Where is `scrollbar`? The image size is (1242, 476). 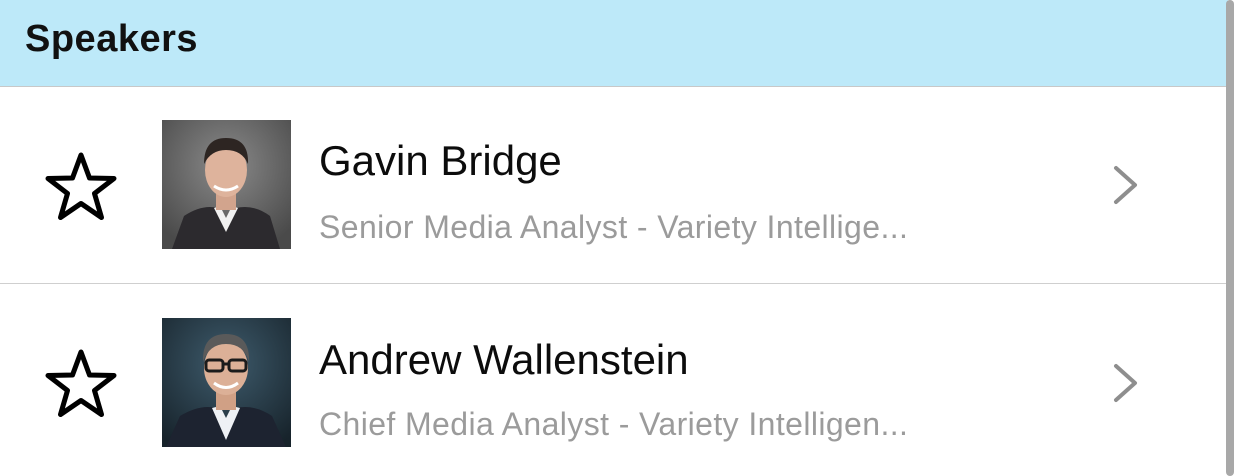 scrollbar is located at coordinates (1230, 238).